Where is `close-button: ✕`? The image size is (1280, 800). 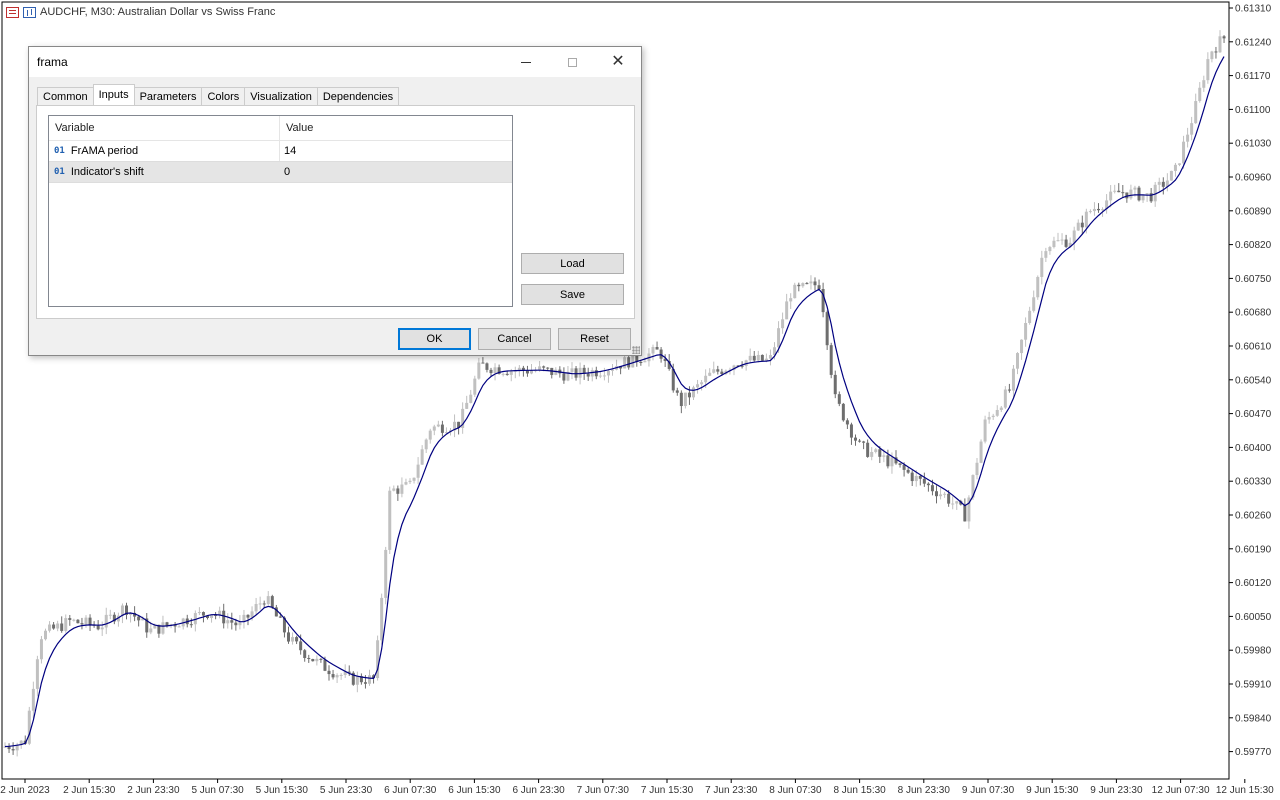
close-button: ✕ is located at coordinates (618, 62).